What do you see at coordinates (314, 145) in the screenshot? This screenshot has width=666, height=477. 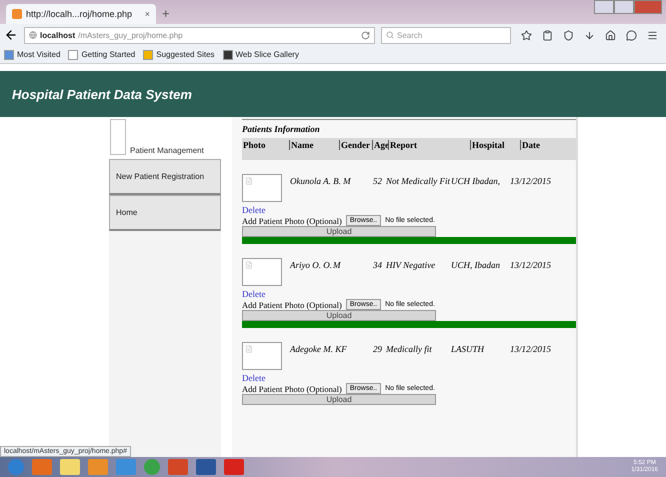 I see `column-header: Name` at bounding box center [314, 145].